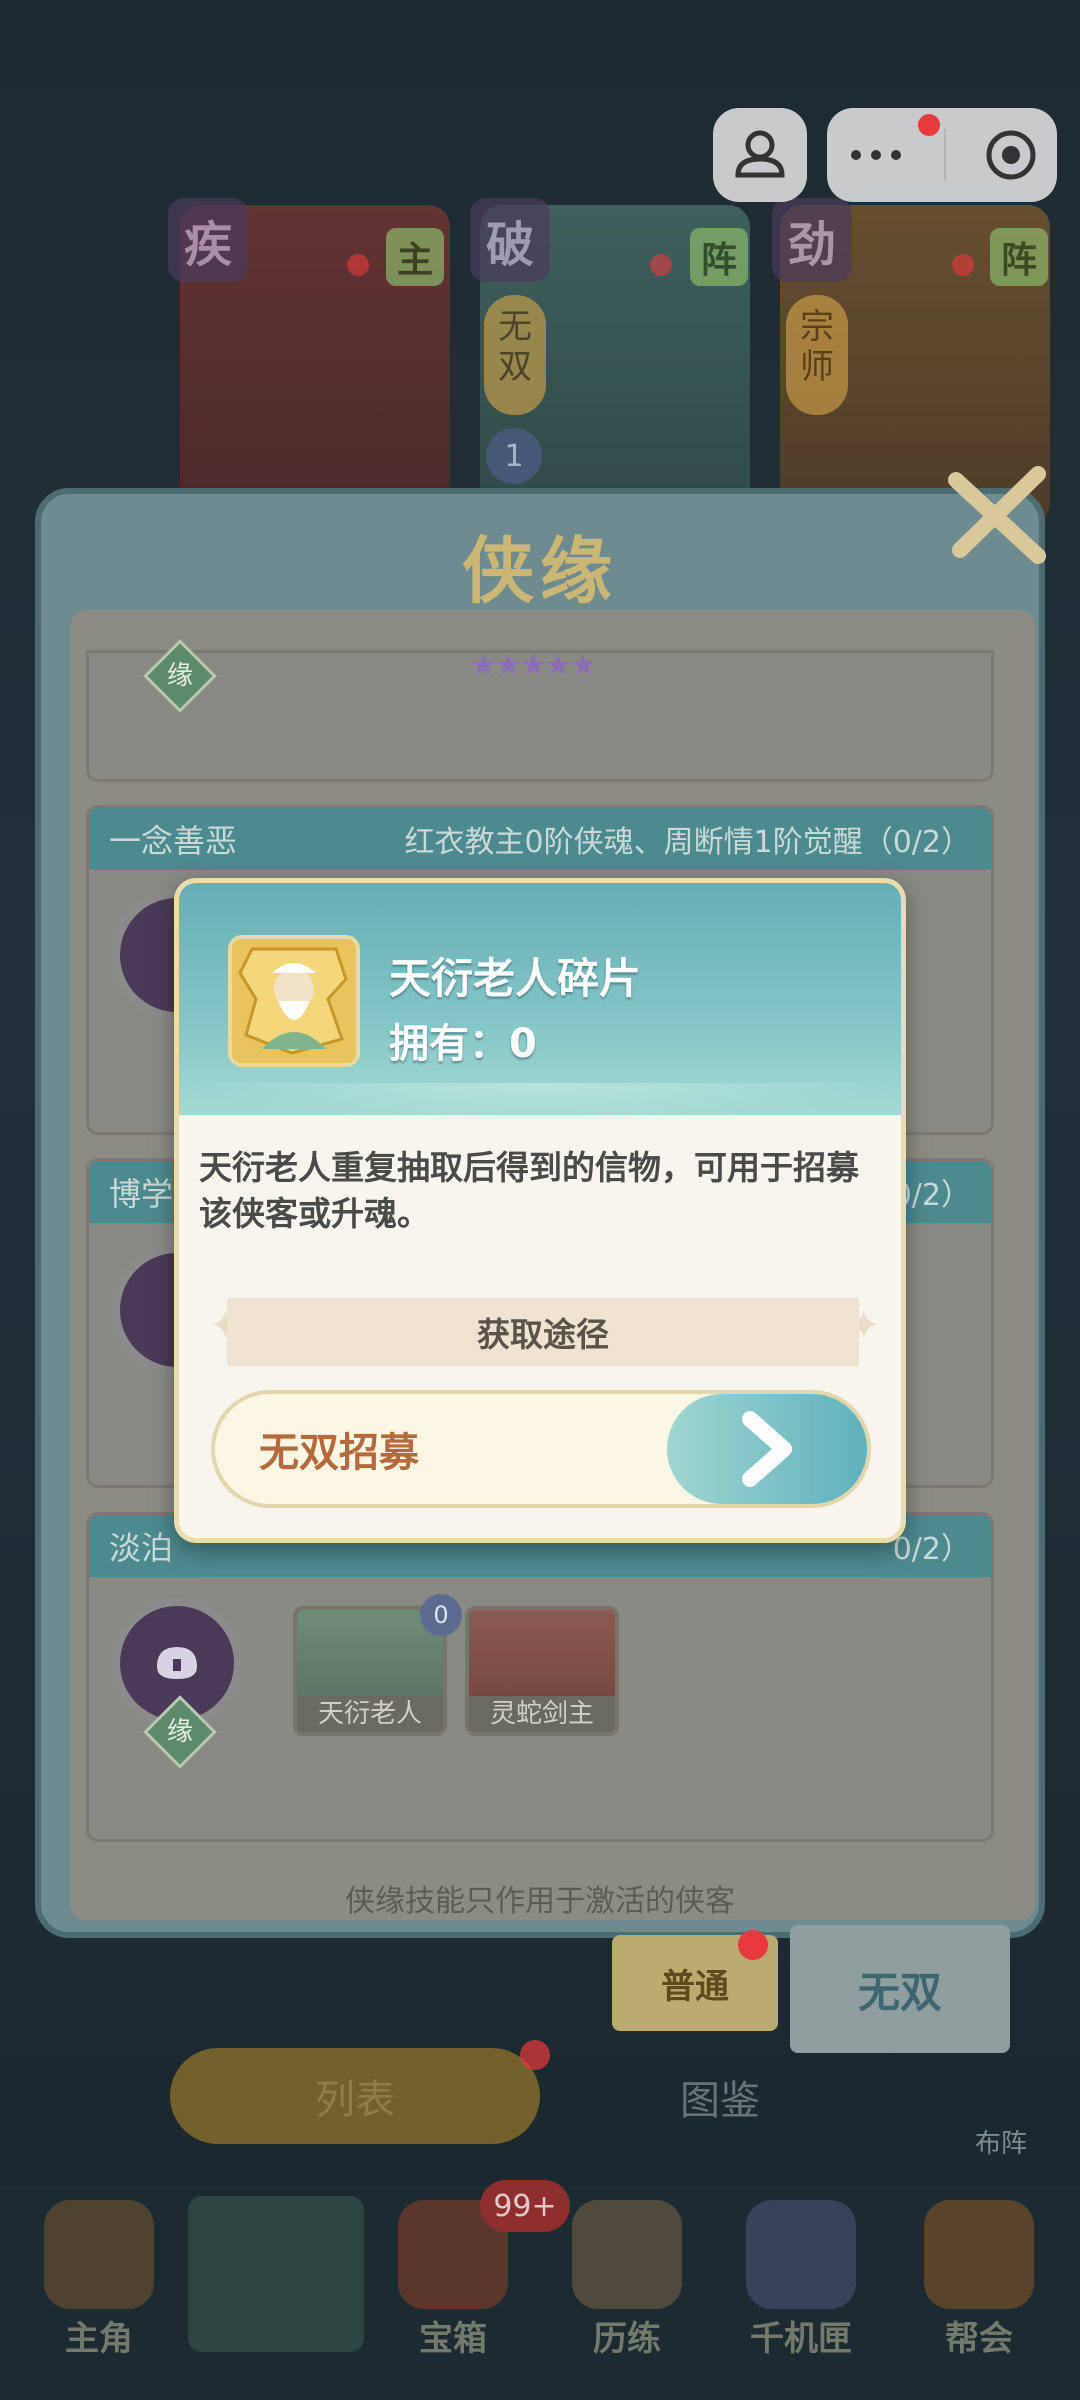  What do you see at coordinates (141, 1194) in the screenshot?
I see `yuan-block-name: 博学` at bounding box center [141, 1194].